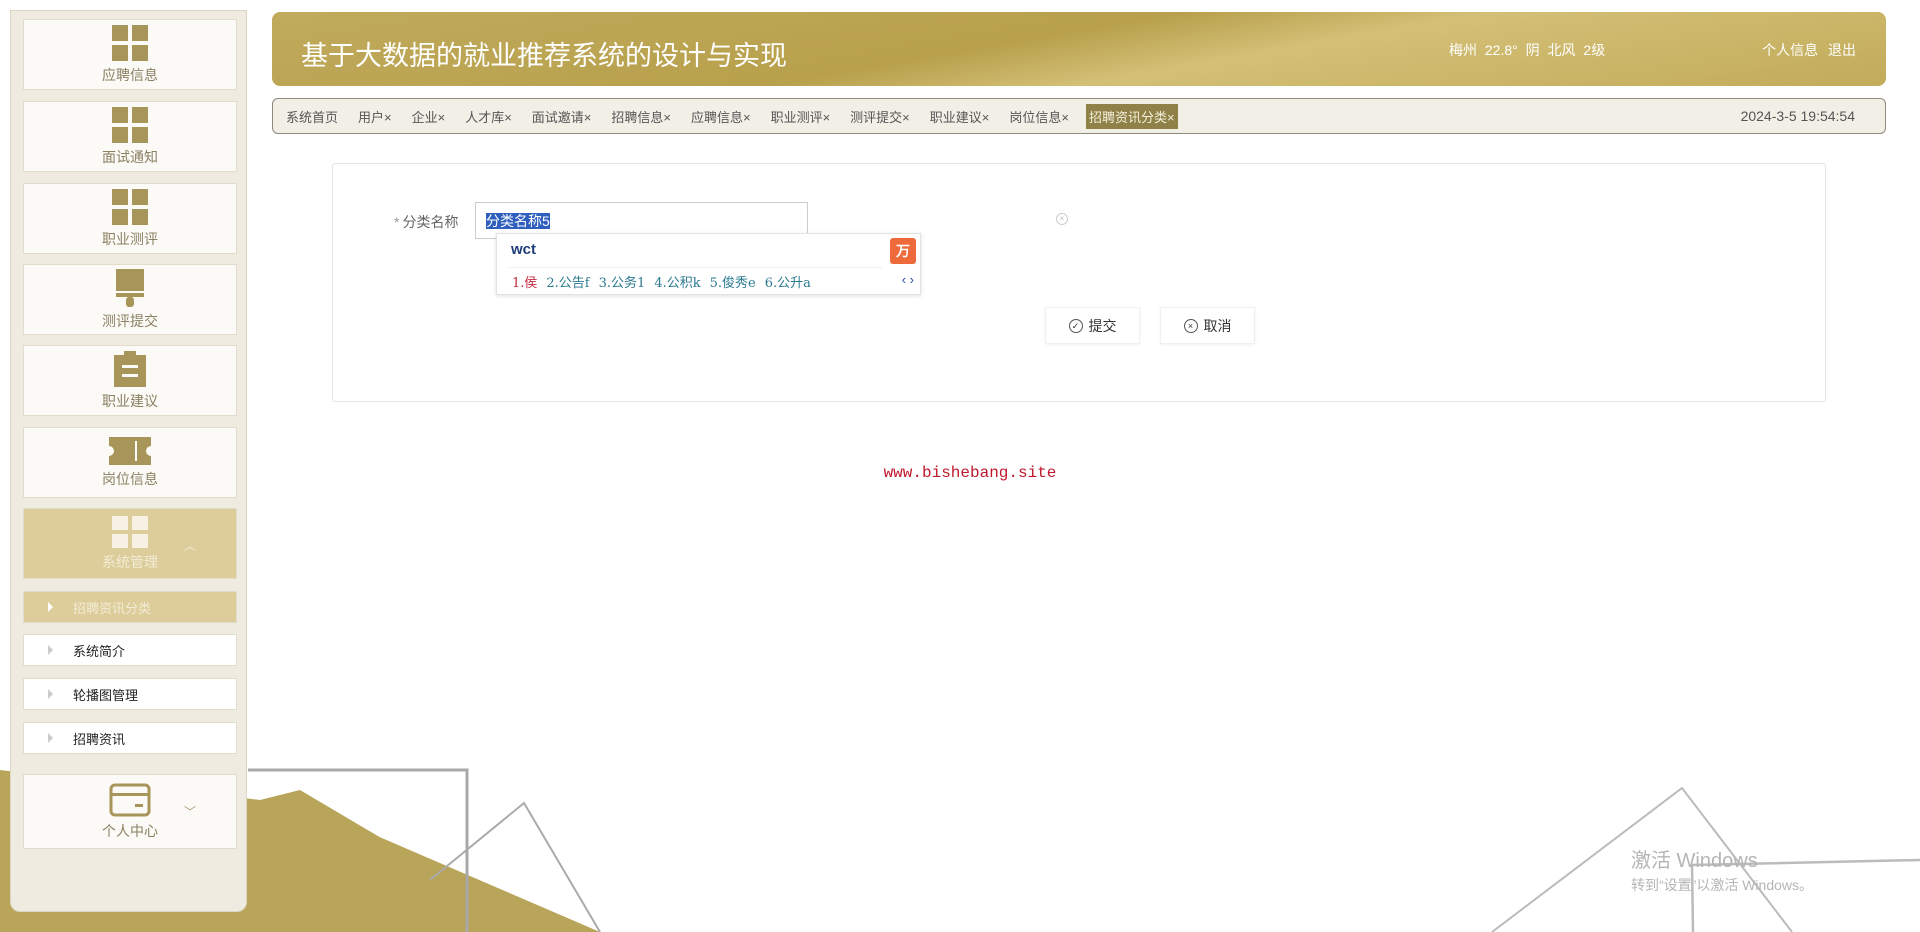 The width and height of the screenshot is (1920, 932). I want to click on tab-job-postings: 招聘信息×, so click(641, 116).